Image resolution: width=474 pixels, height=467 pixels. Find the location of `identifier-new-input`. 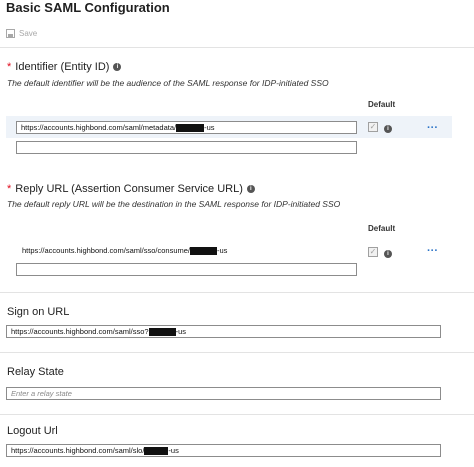

identifier-new-input is located at coordinates (186, 147).